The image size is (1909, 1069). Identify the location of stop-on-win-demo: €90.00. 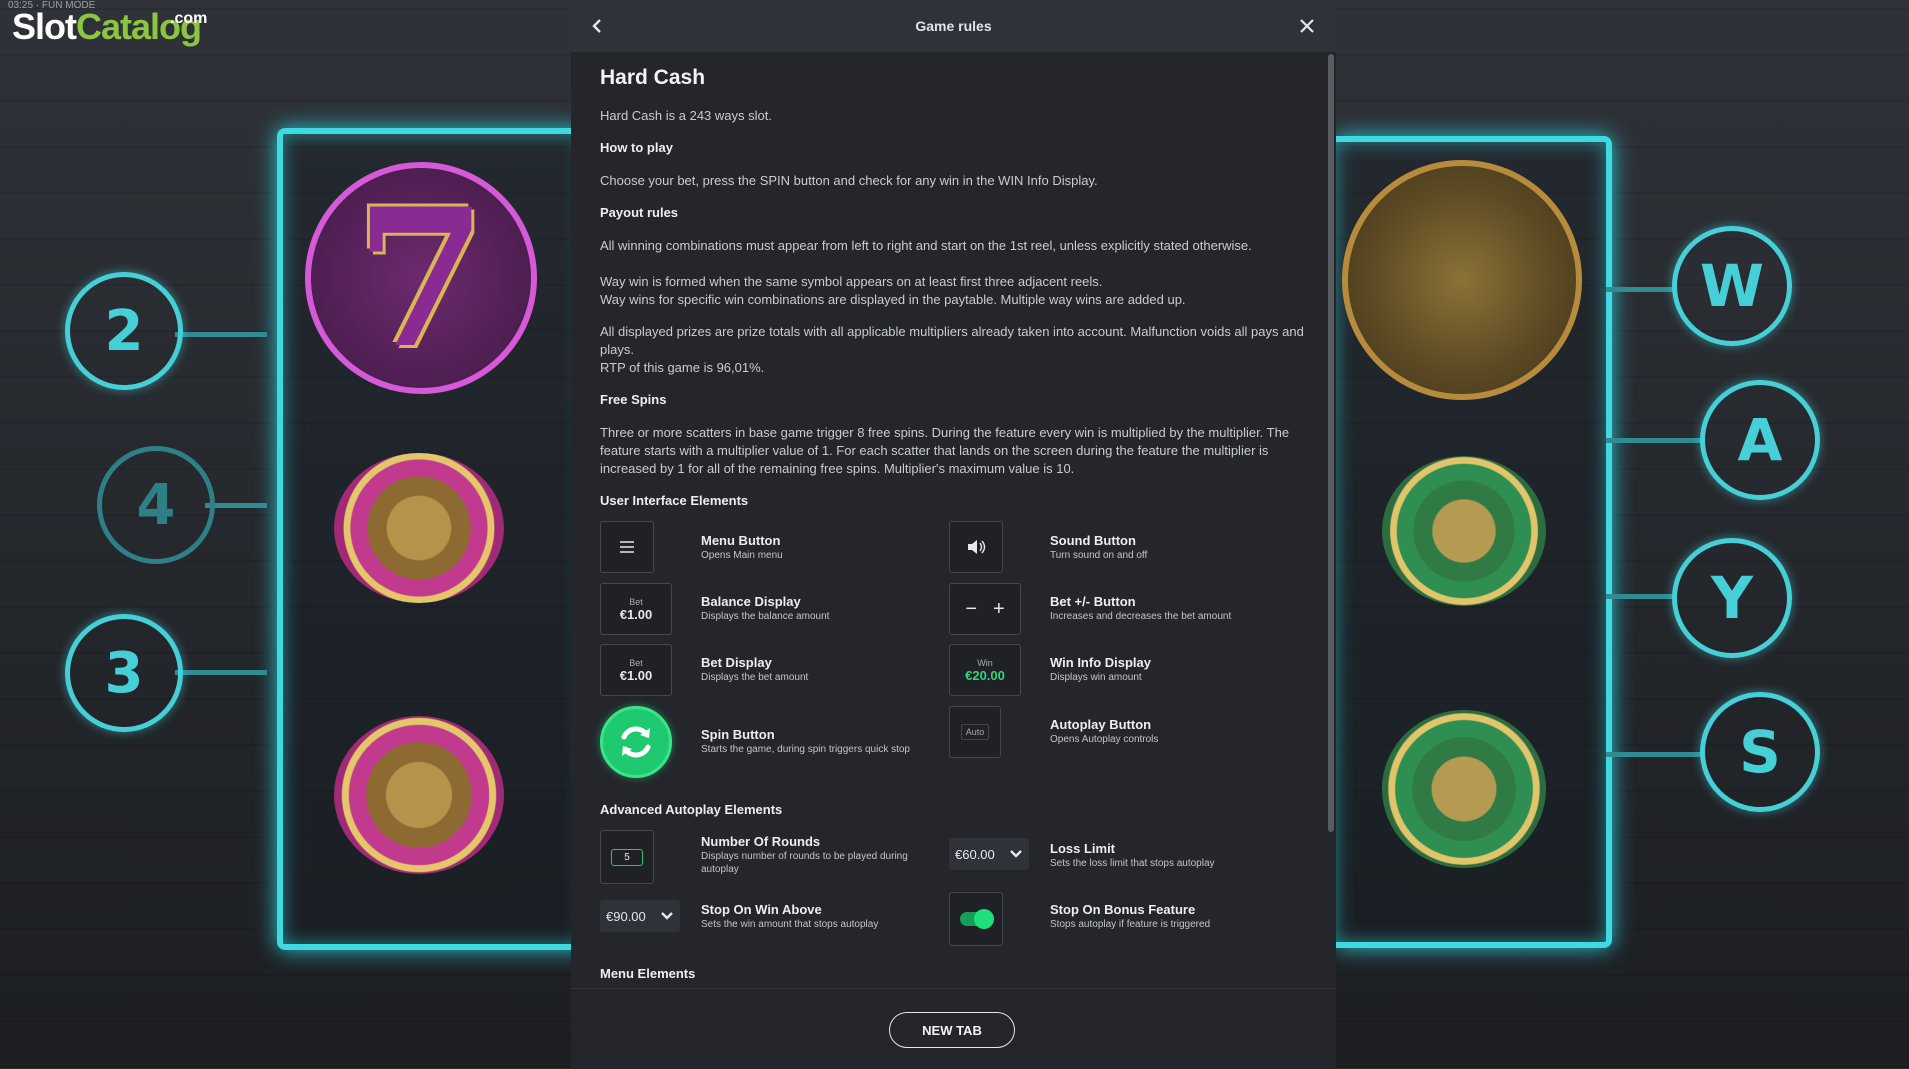
(640, 916).